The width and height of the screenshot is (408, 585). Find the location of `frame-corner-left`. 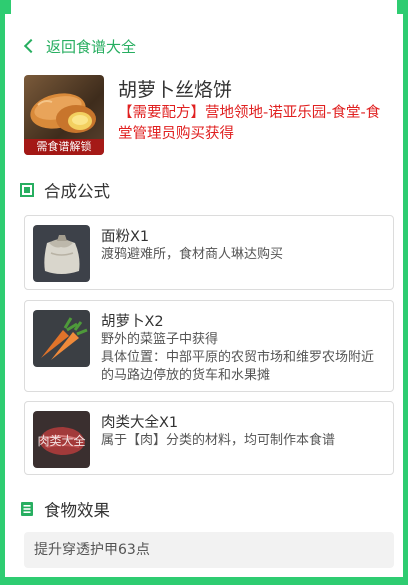

frame-corner-left is located at coordinates (8, 7).